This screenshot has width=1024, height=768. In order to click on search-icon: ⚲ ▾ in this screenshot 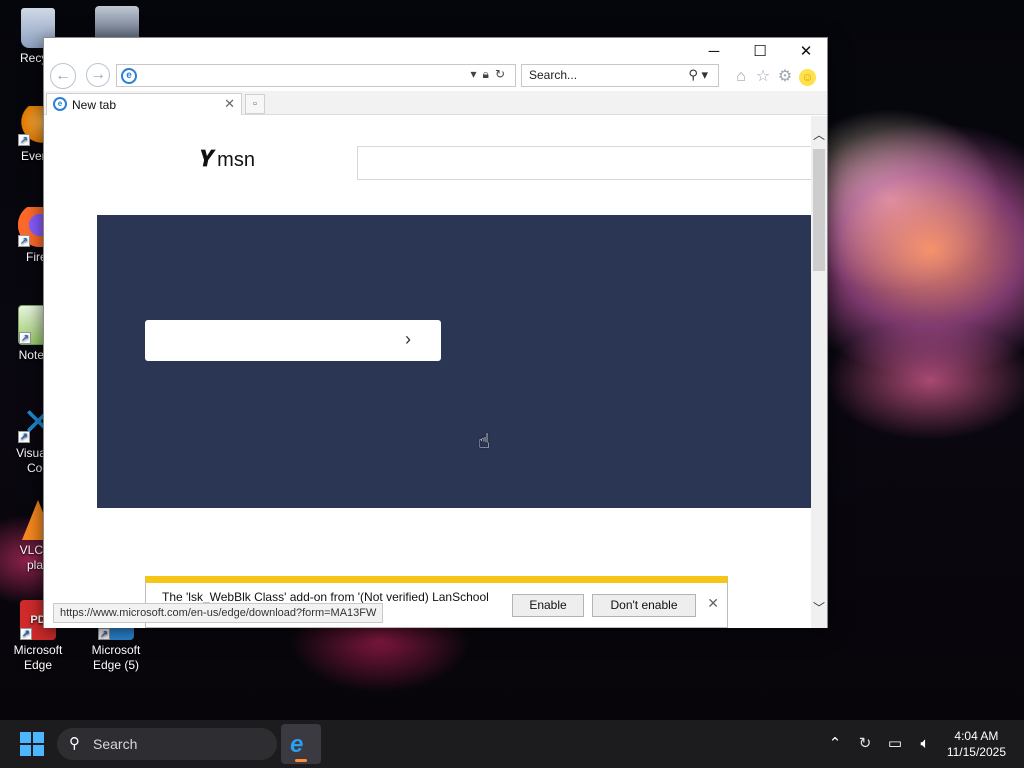, I will do `click(698, 75)`.